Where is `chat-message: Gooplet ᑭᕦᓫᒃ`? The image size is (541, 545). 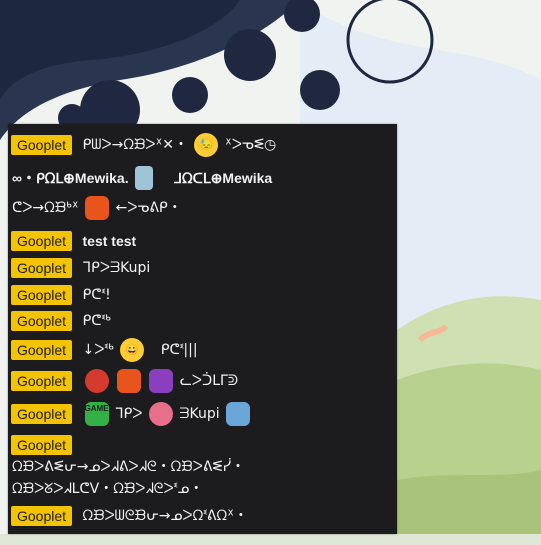 chat-message: Gooplet ᑭᕦᓫᒃ is located at coordinates (59, 321).